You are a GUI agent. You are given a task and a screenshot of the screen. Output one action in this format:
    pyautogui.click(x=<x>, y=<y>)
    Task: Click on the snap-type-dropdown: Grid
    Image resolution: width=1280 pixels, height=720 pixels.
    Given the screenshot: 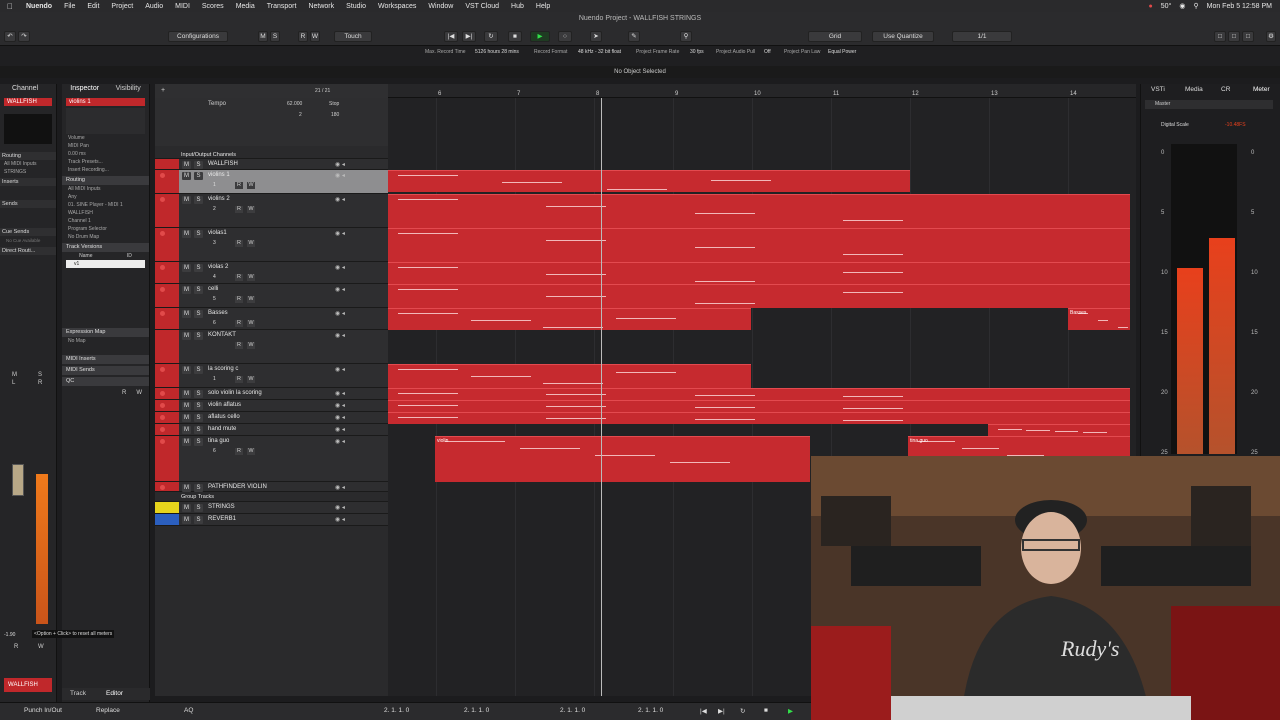 What is the action you would take?
    pyautogui.click(x=835, y=36)
    